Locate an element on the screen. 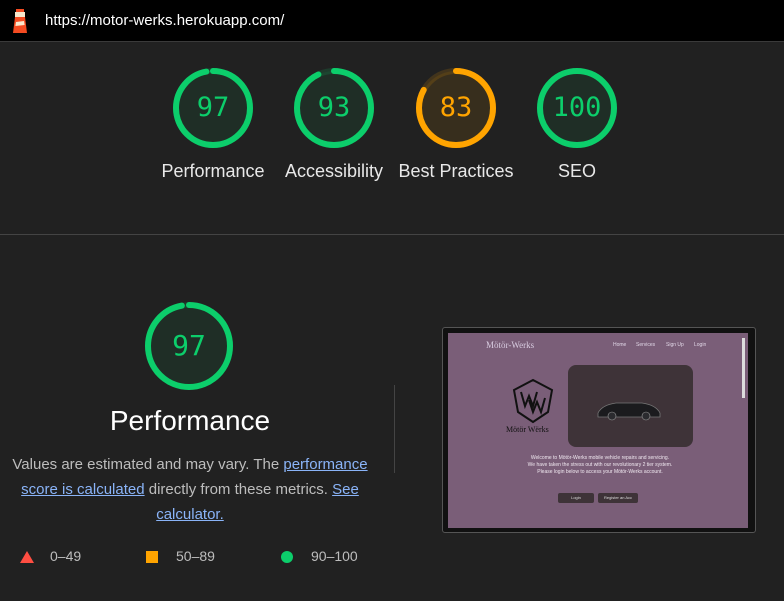  performance-title: Performance is located at coordinates (190, 420).